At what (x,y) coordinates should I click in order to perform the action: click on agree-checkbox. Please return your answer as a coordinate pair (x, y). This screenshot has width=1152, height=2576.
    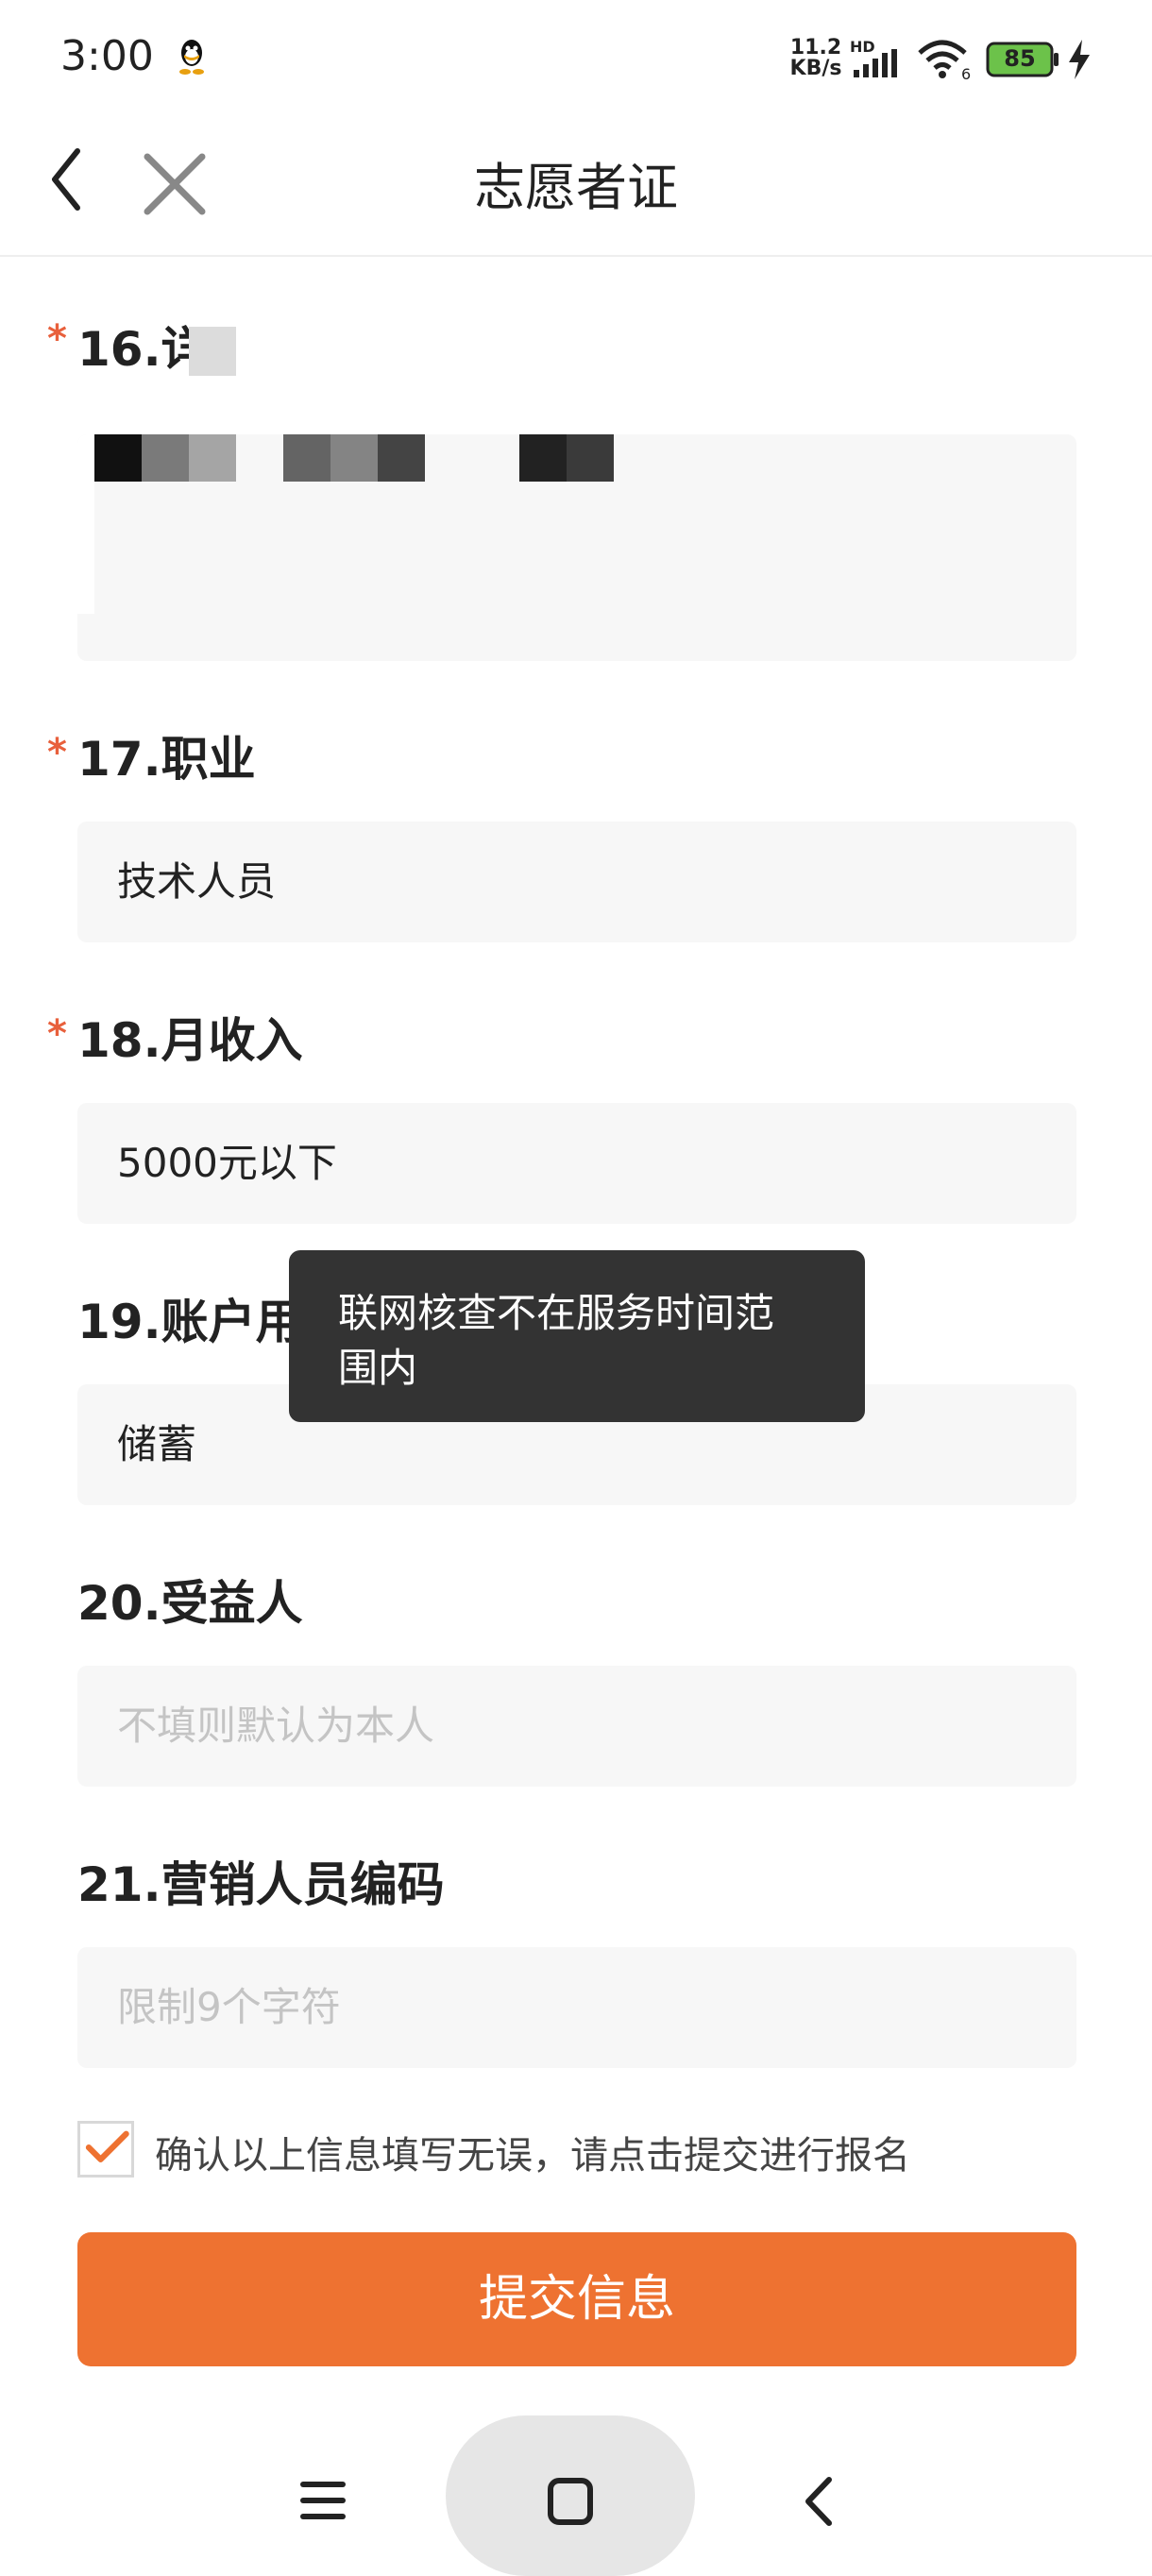
    Looking at the image, I should click on (105, 2149).